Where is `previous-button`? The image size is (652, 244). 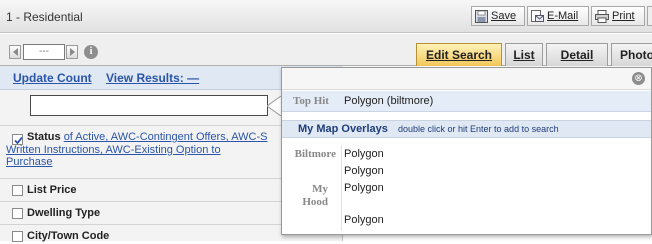 previous-button is located at coordinates (15, 52).